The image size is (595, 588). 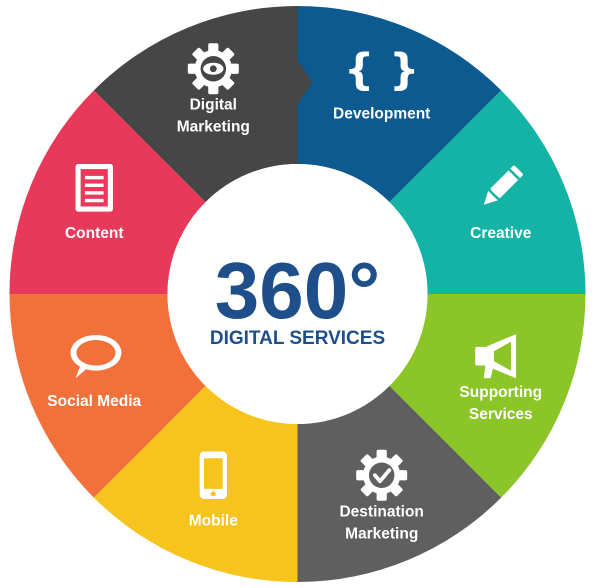 What do you see at coordinates (213, 520) in the screenshot?
I see `segment-label-mobile: Mobile` at bounding box center [213, 520].